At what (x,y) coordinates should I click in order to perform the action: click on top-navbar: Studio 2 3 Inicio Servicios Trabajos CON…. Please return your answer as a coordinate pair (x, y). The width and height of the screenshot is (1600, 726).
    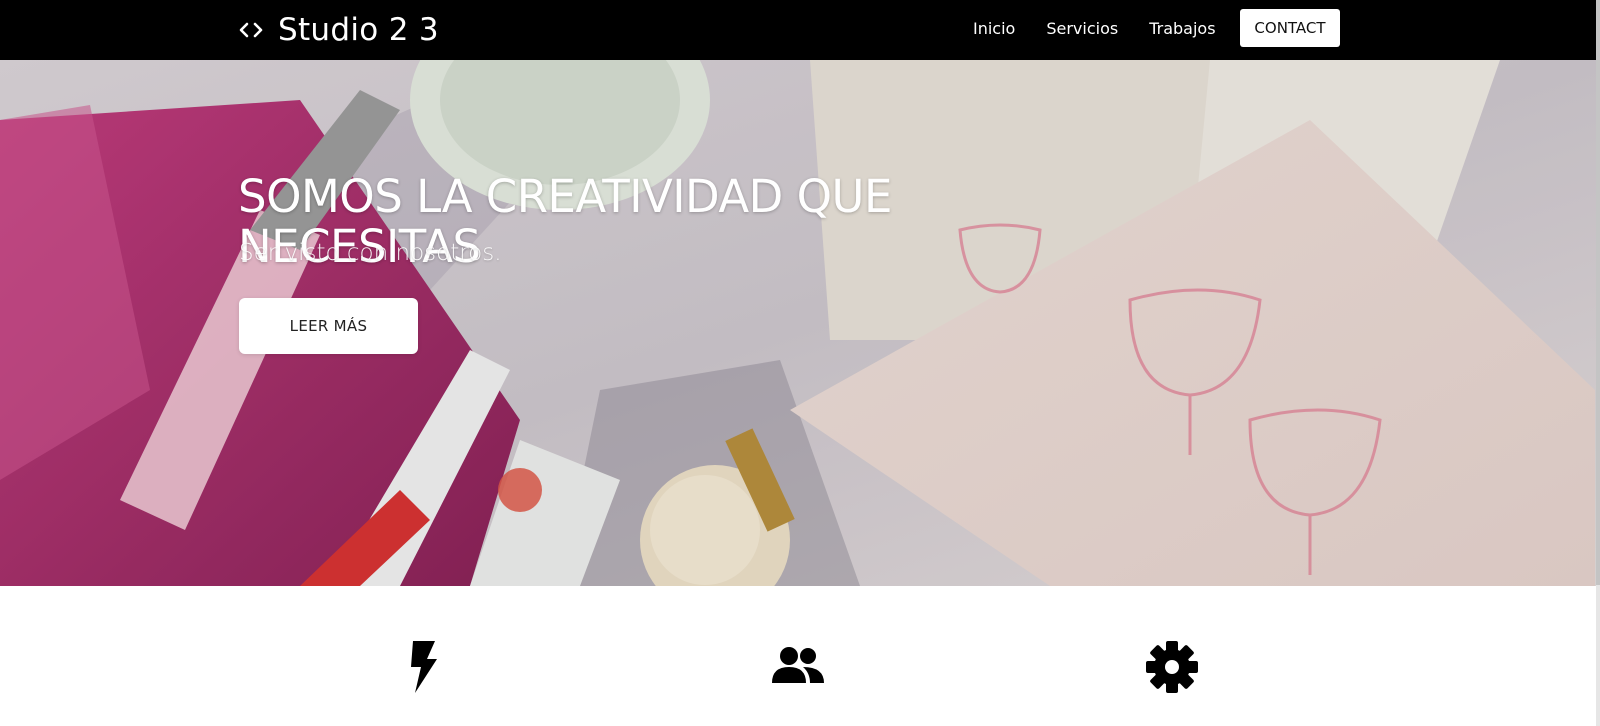
    Looking at the image, I should click on (798, 30).